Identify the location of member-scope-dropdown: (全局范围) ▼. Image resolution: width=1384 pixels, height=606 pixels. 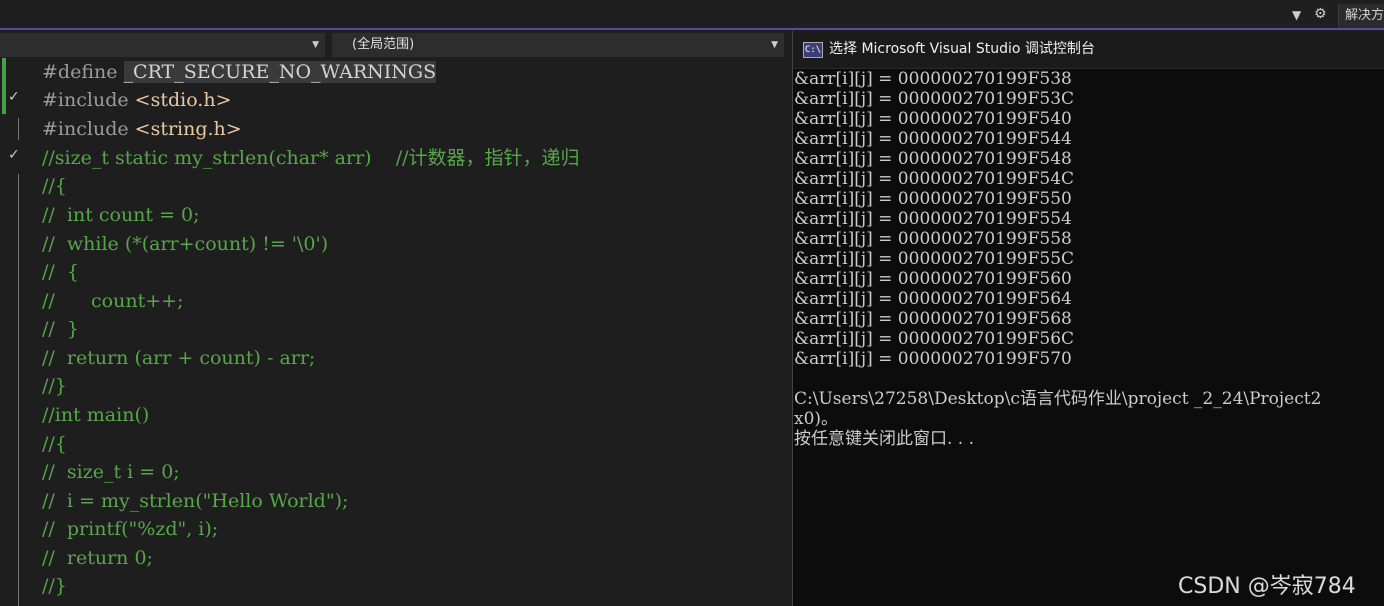
(558, 45).